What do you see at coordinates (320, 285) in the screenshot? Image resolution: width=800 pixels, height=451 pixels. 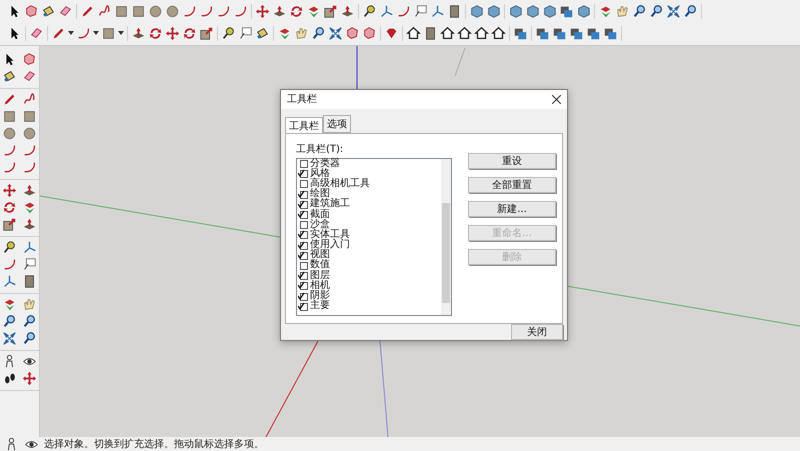 I see `list-item: 相机` at bounding box center [320, 285].